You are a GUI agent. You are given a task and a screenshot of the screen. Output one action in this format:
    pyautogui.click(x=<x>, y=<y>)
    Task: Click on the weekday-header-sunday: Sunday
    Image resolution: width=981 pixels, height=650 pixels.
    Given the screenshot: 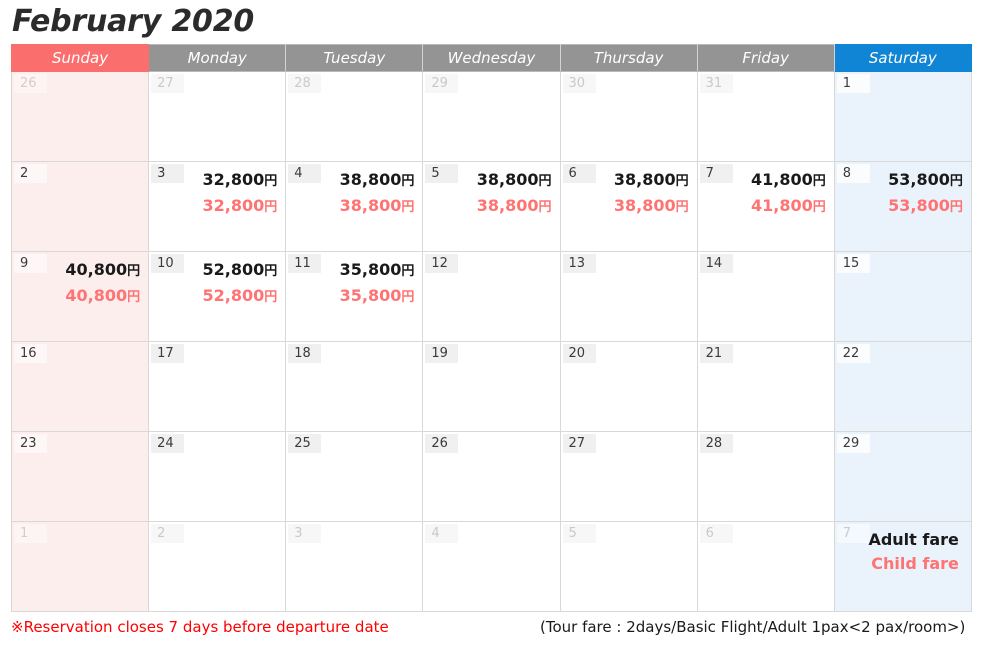 What is the action you would take?
    pyautogui.click(x=80, y=58)
    